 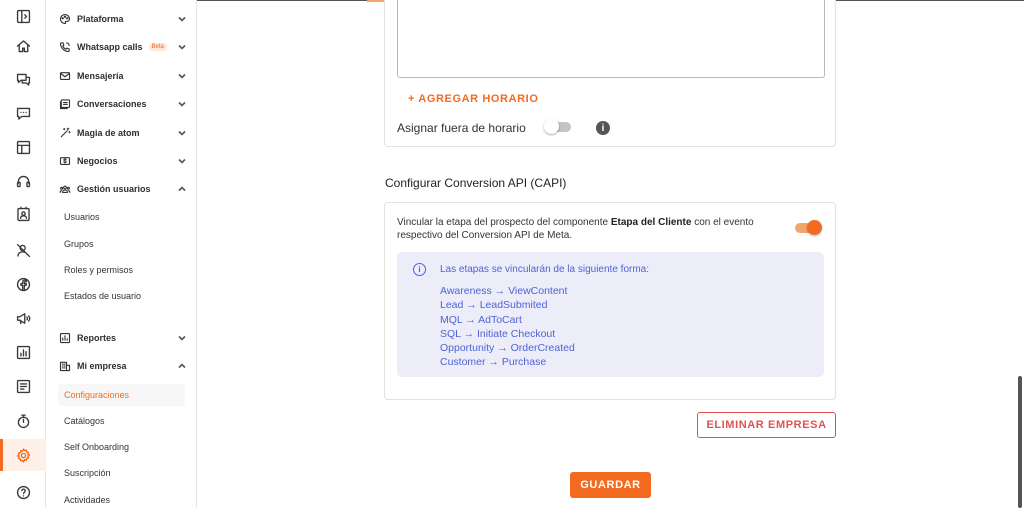 What do you see at coordinates (65, 161) in the screenshot?
I see `money-icon` at bounding box center [65, 161].